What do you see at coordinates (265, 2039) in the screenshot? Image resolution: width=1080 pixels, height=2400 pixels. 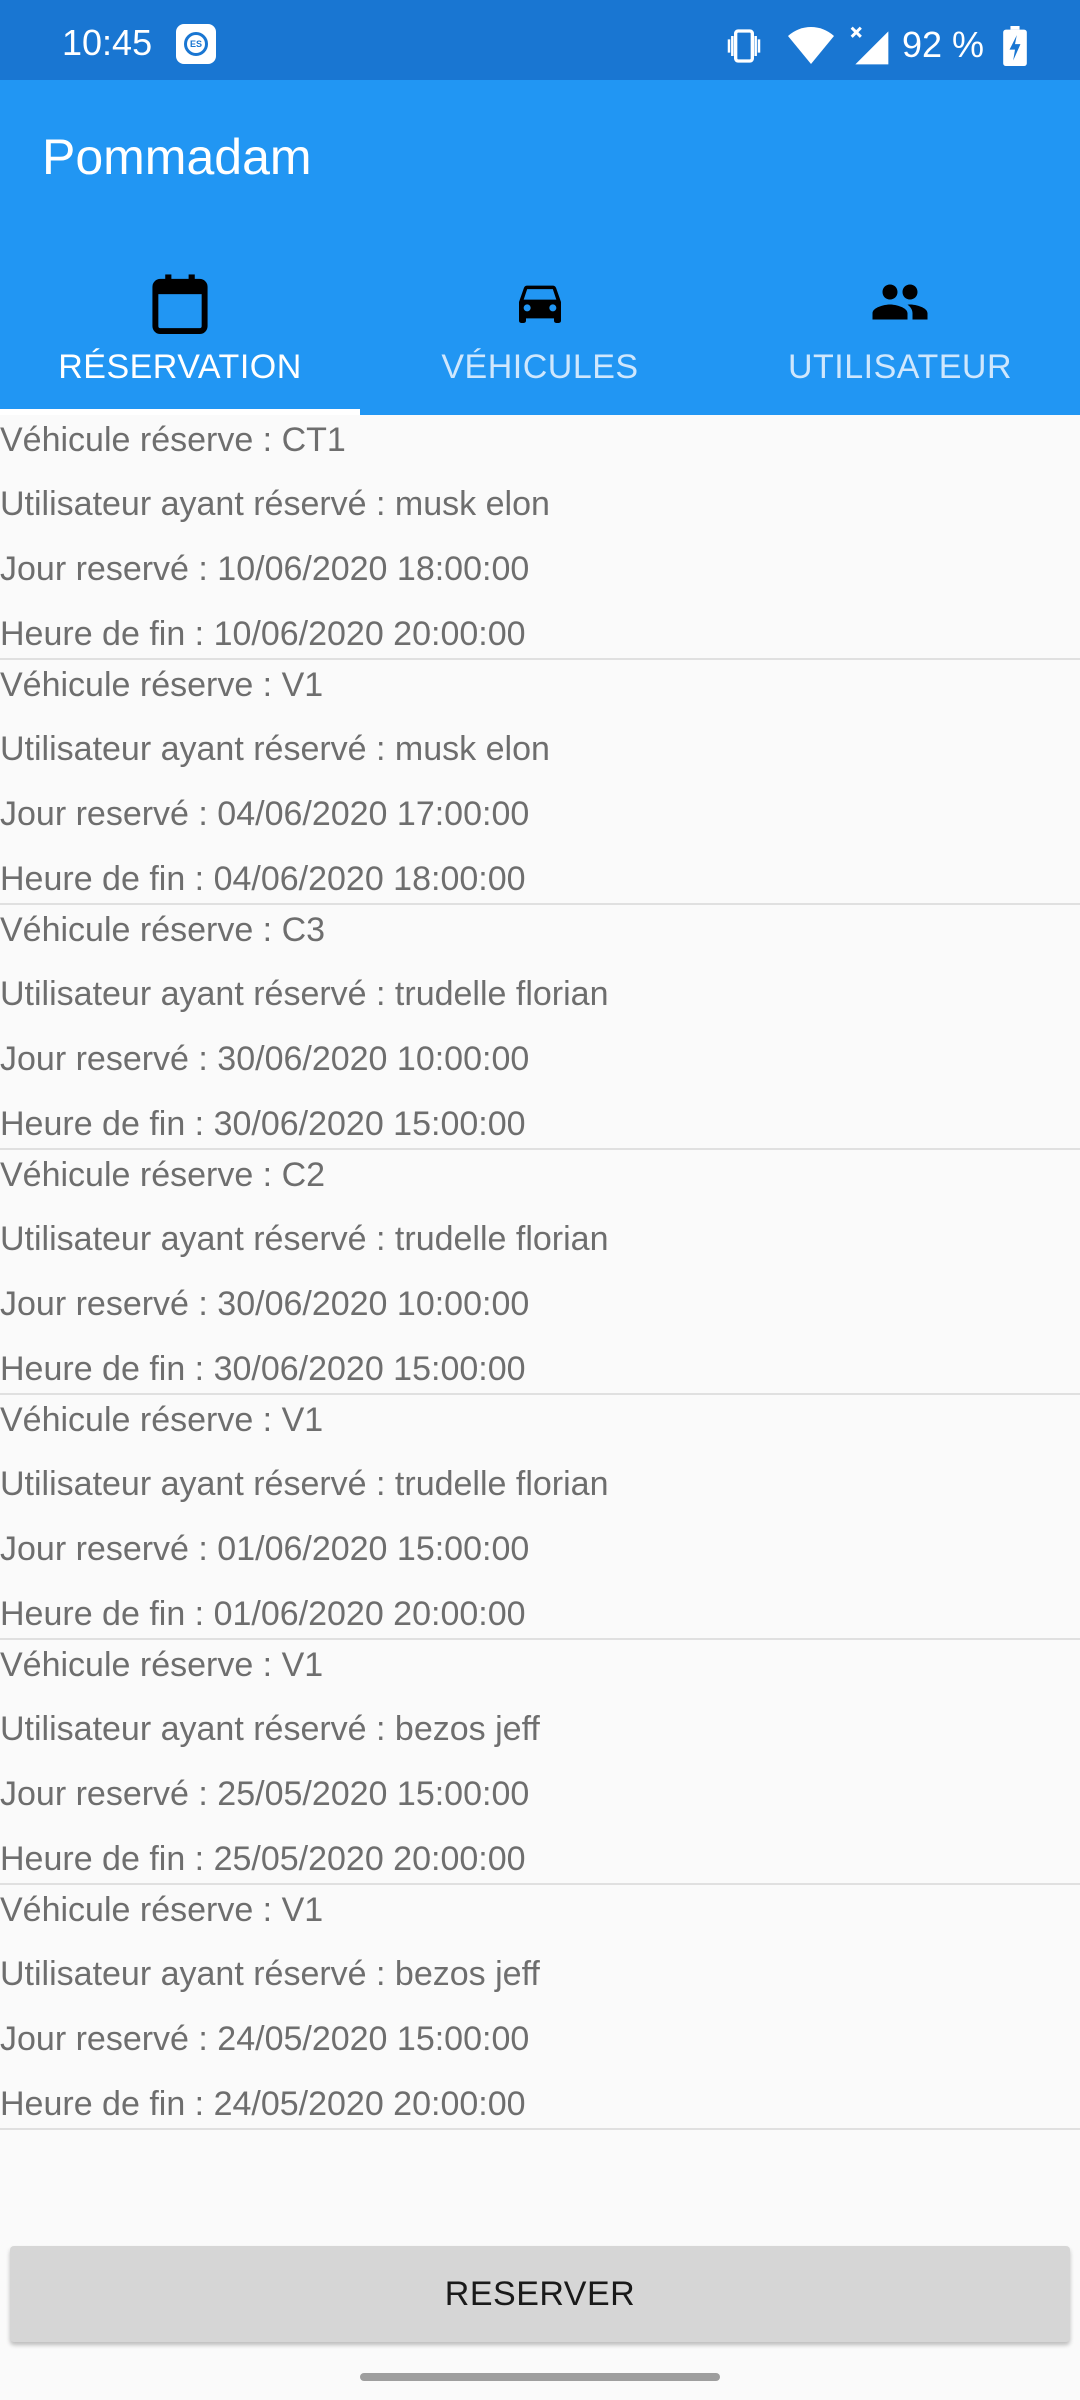 I see `start-text: Jour reservé : 24/05/2020 15:00:00` at bounding box center [265, 2039].